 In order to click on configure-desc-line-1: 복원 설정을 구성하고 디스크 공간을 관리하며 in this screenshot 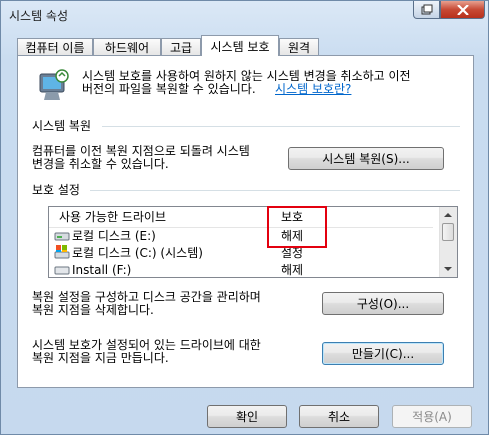, I will do `click(146, 297)`.